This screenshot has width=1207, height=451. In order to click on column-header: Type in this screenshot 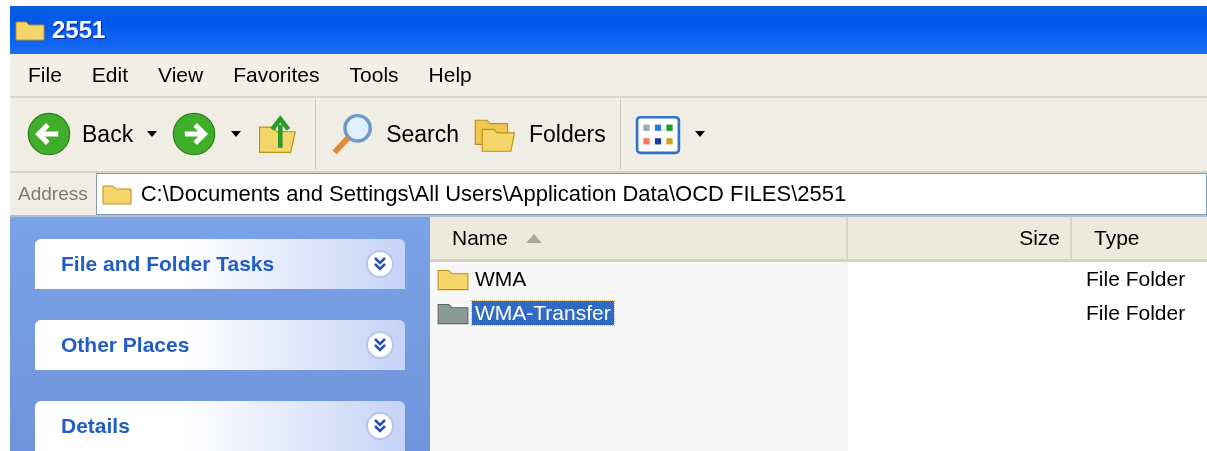, I will do `click(1139, 238)`.